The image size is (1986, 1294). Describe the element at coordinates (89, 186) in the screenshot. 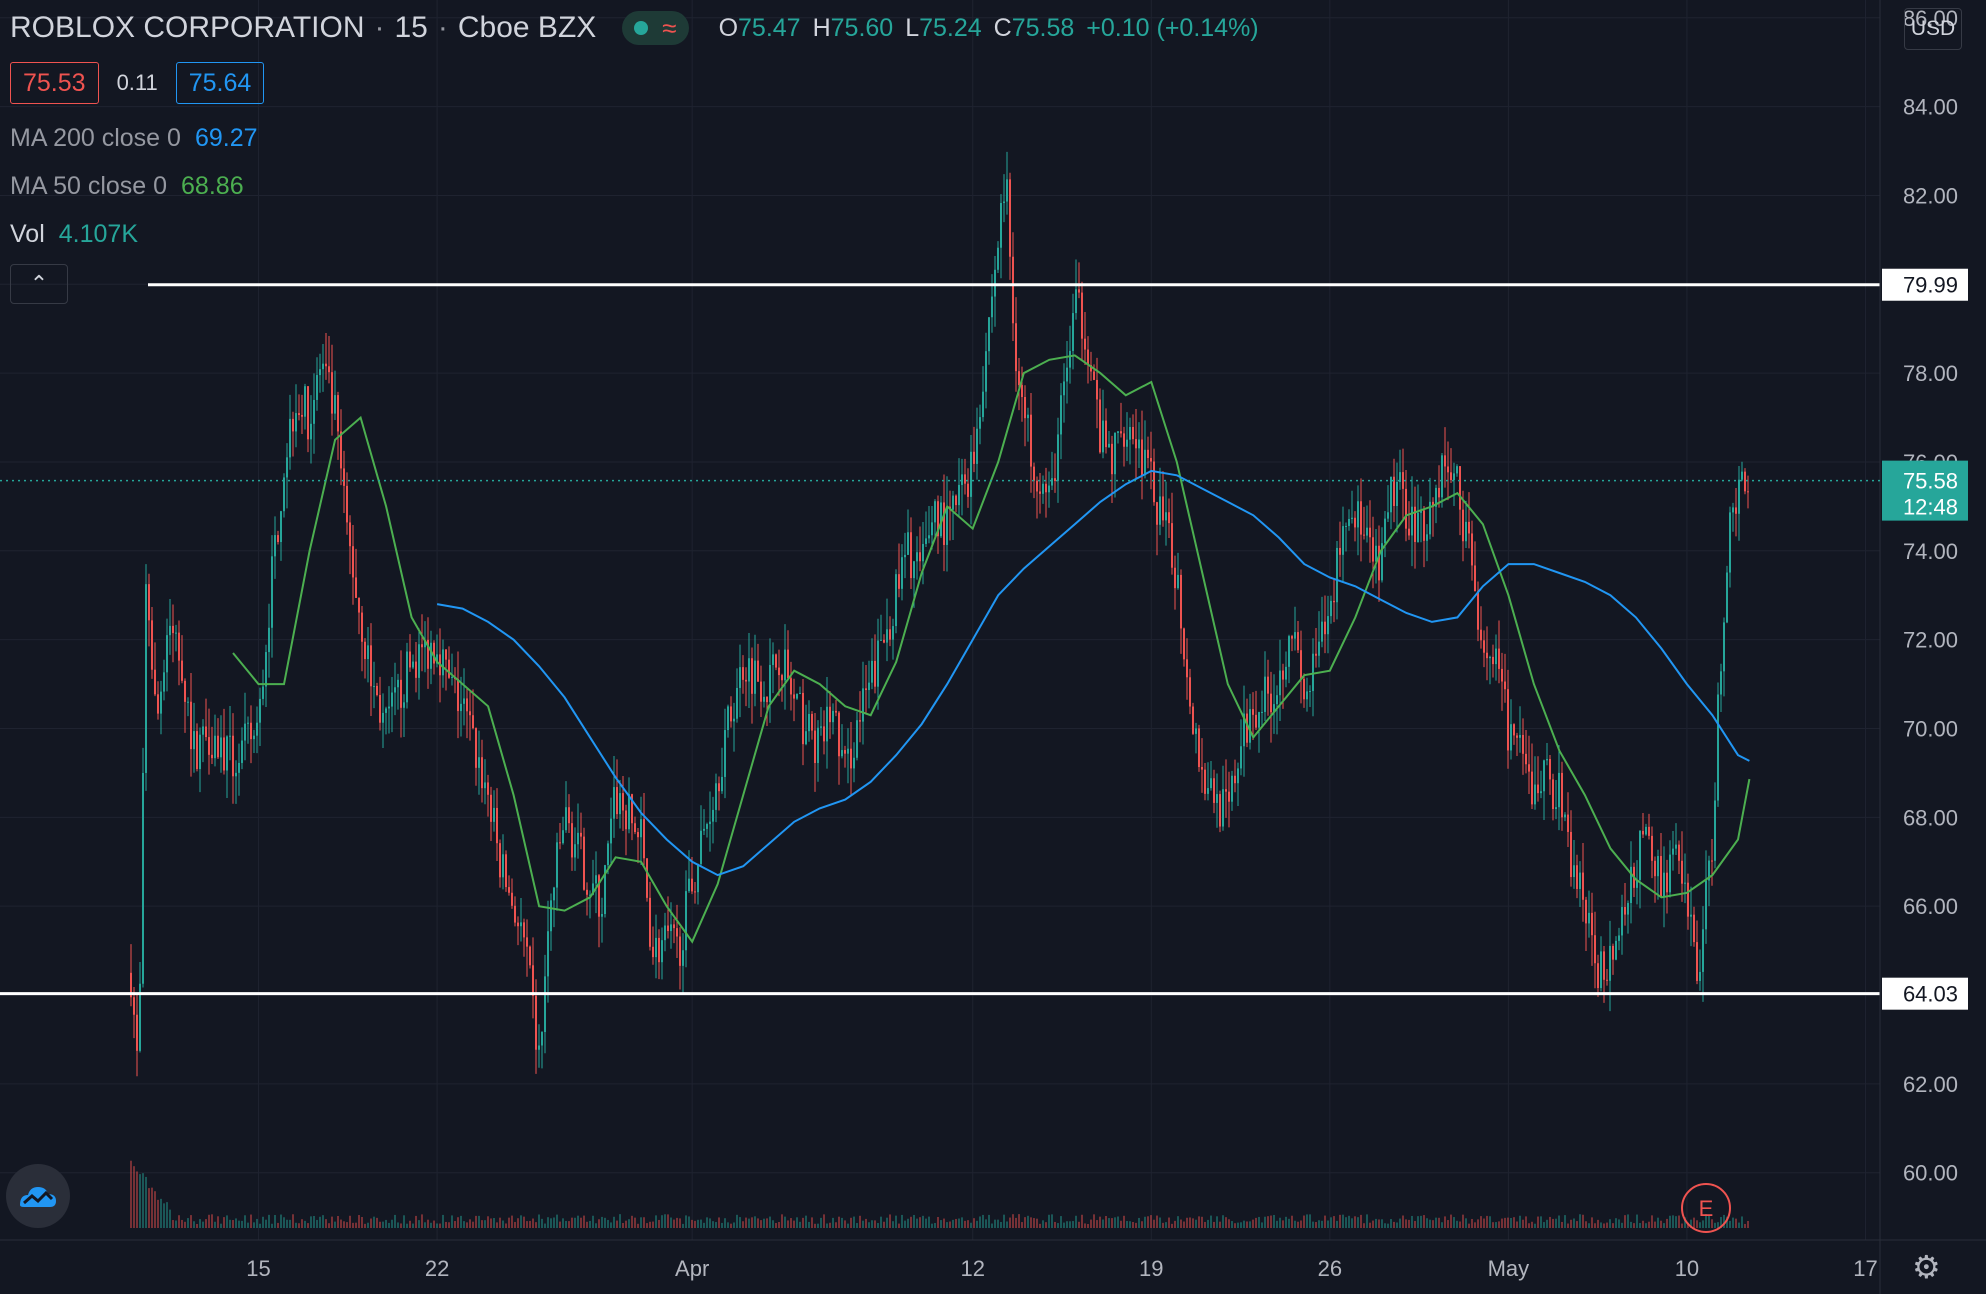

I see `ma50-label: MA 50 close 0` at that location.